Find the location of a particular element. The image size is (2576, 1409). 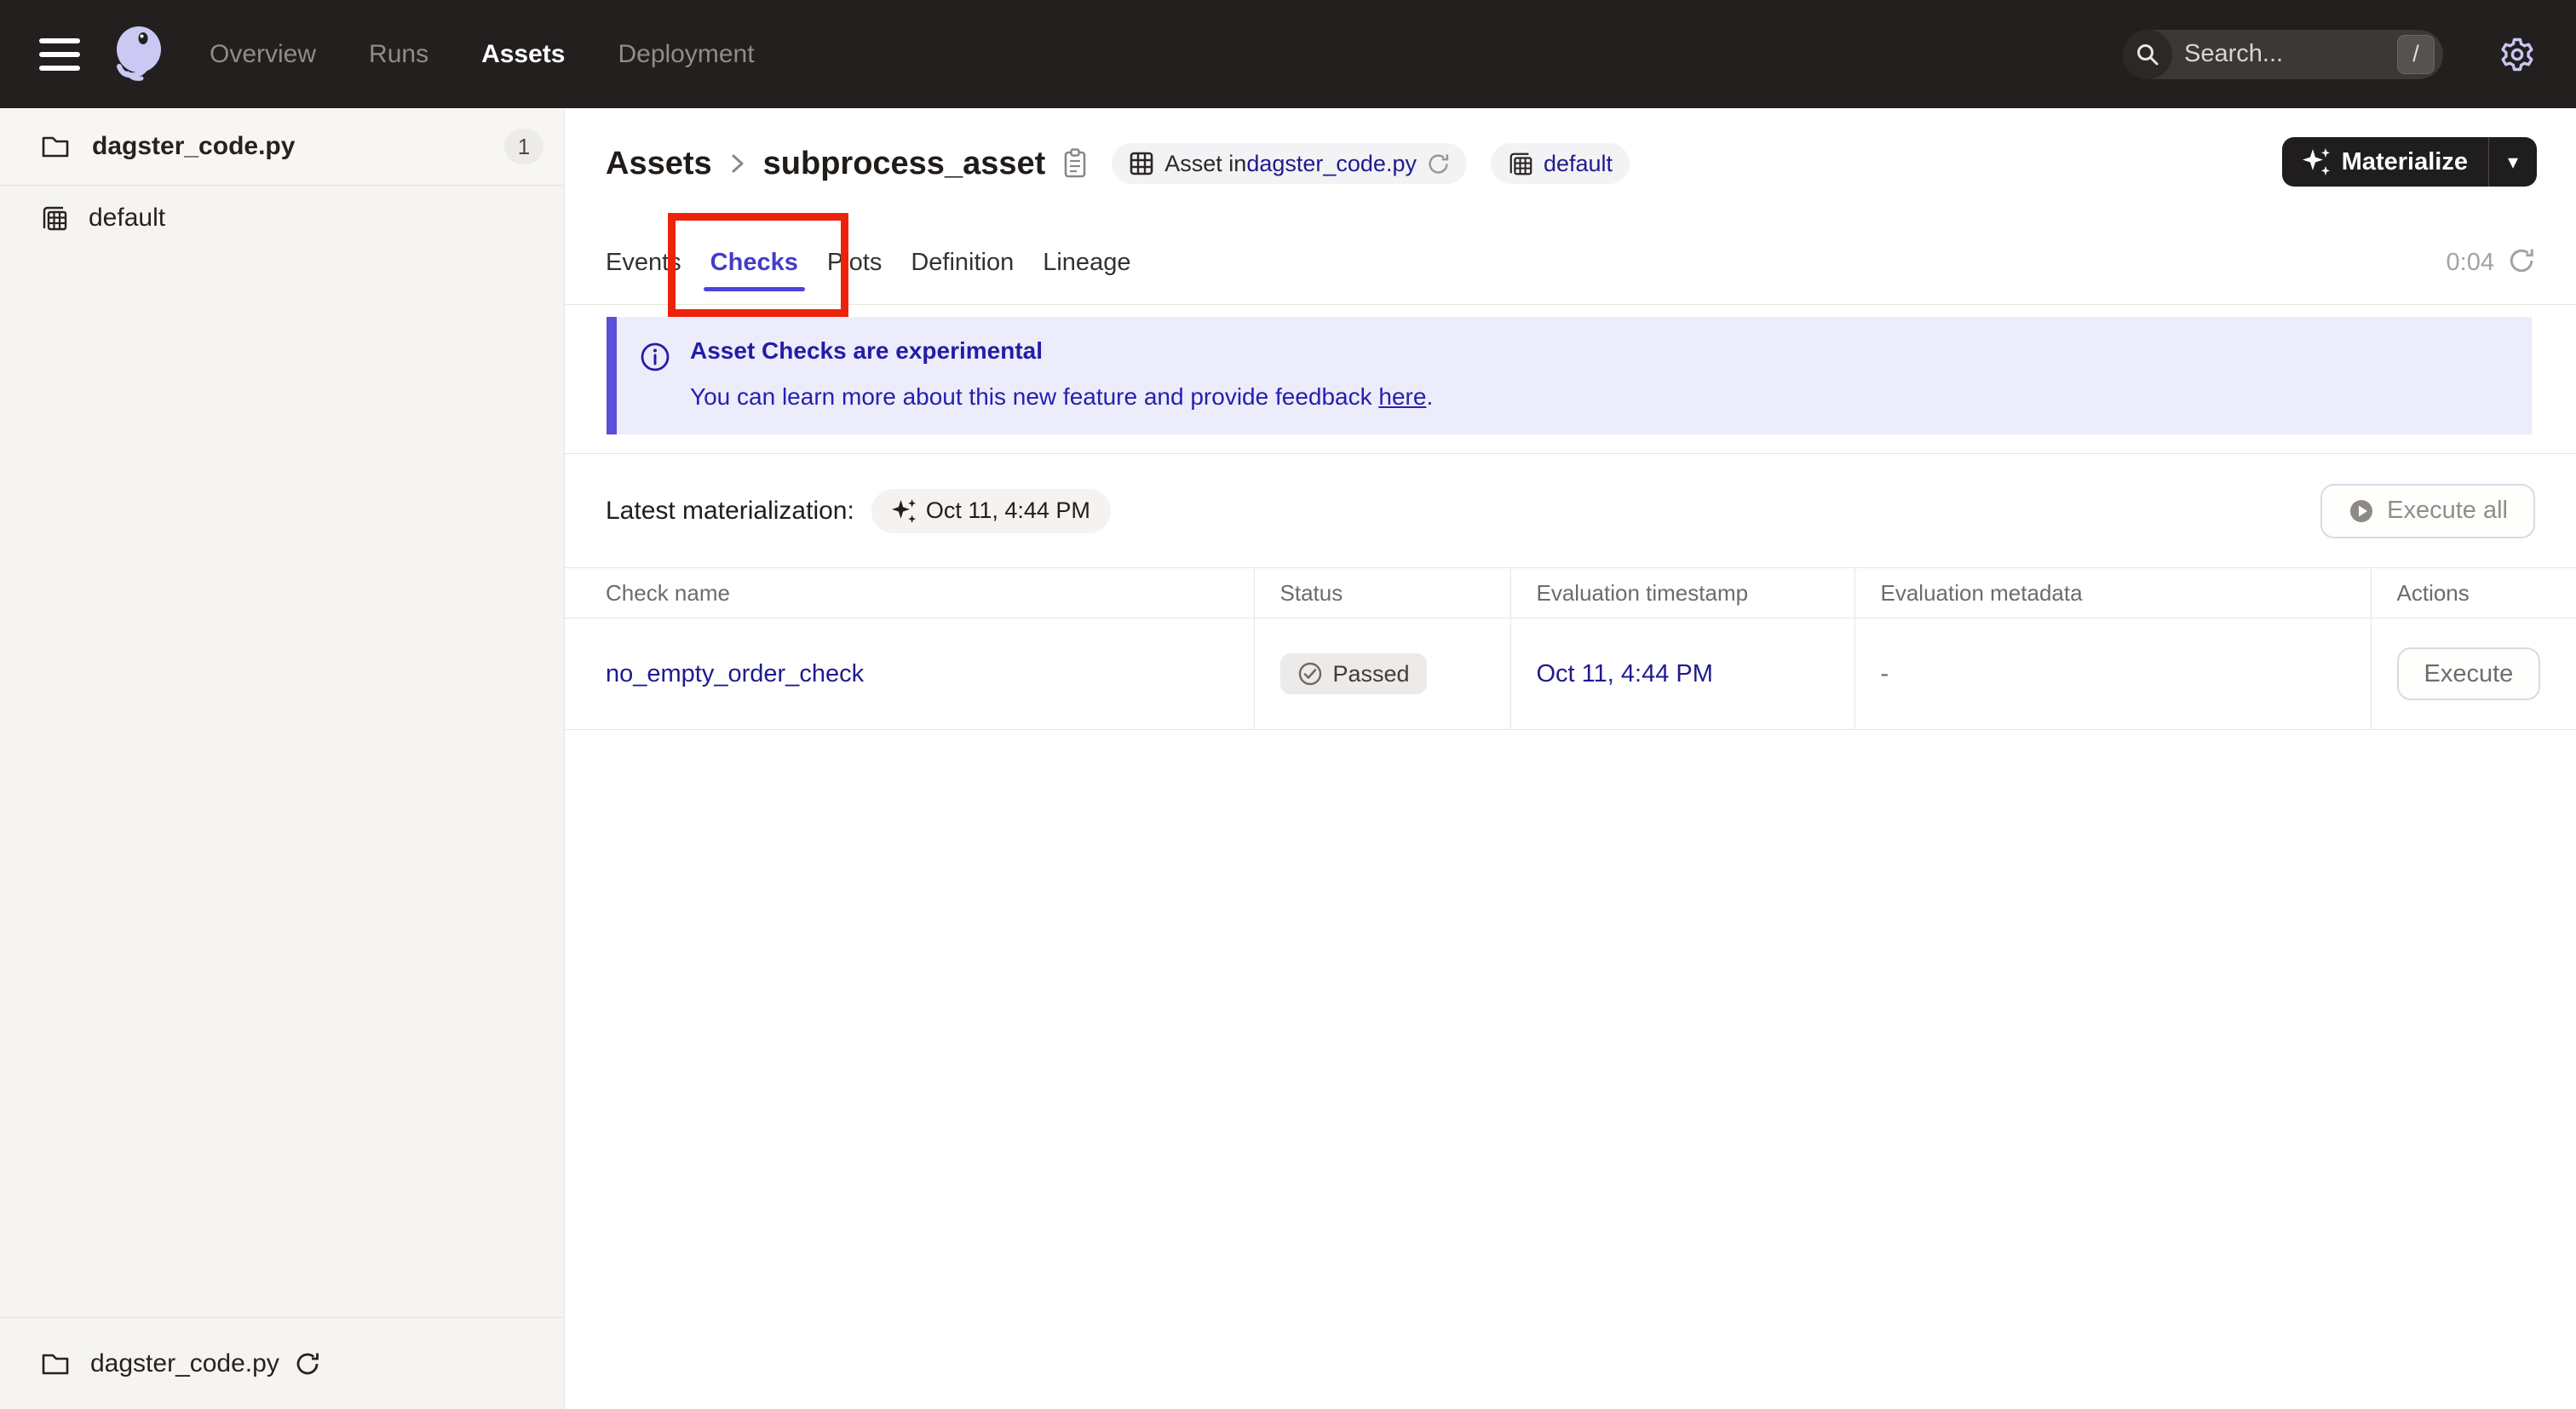

group-pill: default is located at coordinates (1560, 163).